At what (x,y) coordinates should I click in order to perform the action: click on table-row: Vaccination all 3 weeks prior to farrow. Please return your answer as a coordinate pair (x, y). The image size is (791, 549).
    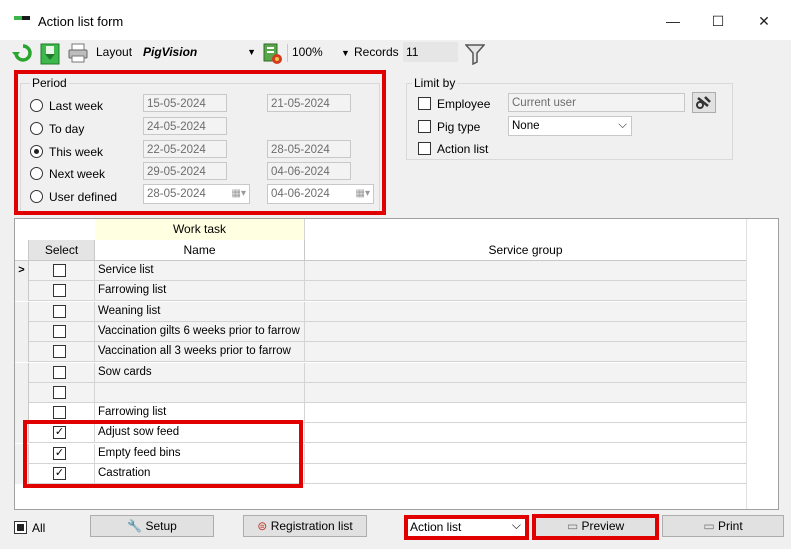
    Looking at the image, I should click on (380, 352).